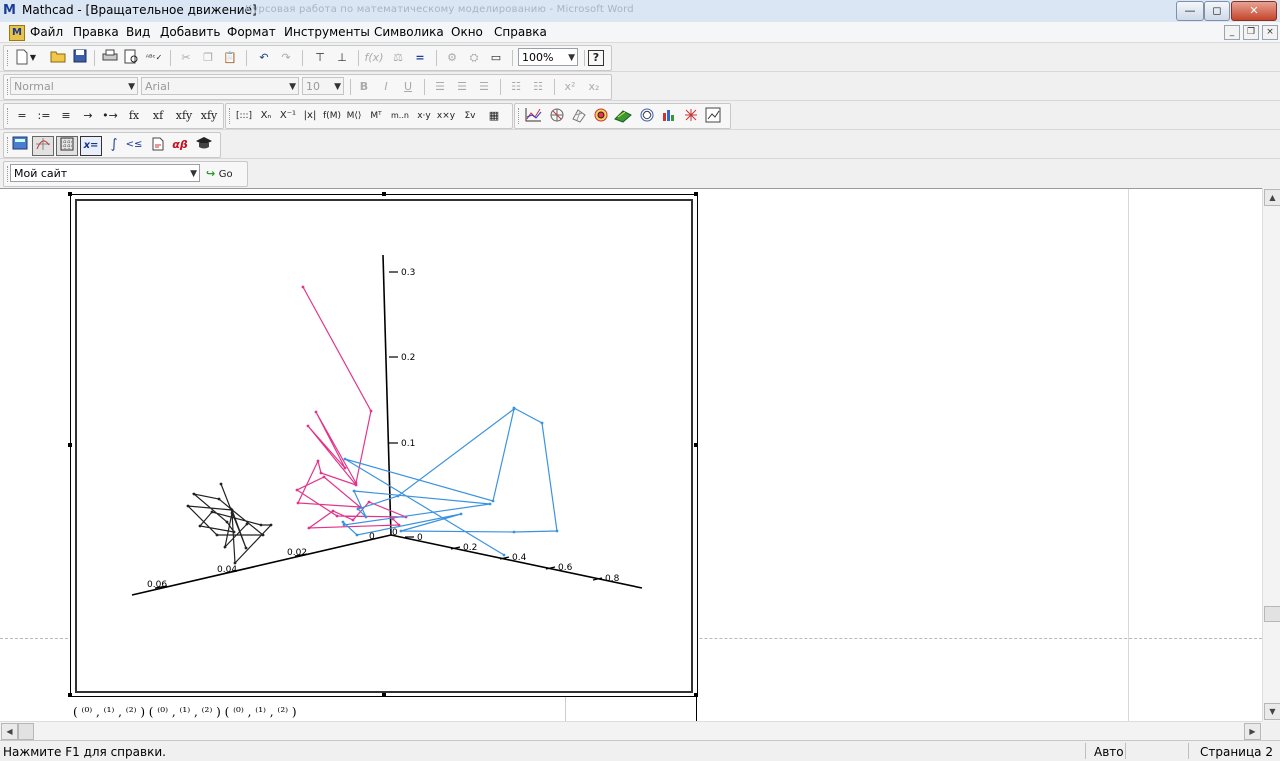  What do you see at coordinates (1252, 731) in the screenshot?
I see `scroll-right-icon: ▶` at bounding box center [1252, 731].